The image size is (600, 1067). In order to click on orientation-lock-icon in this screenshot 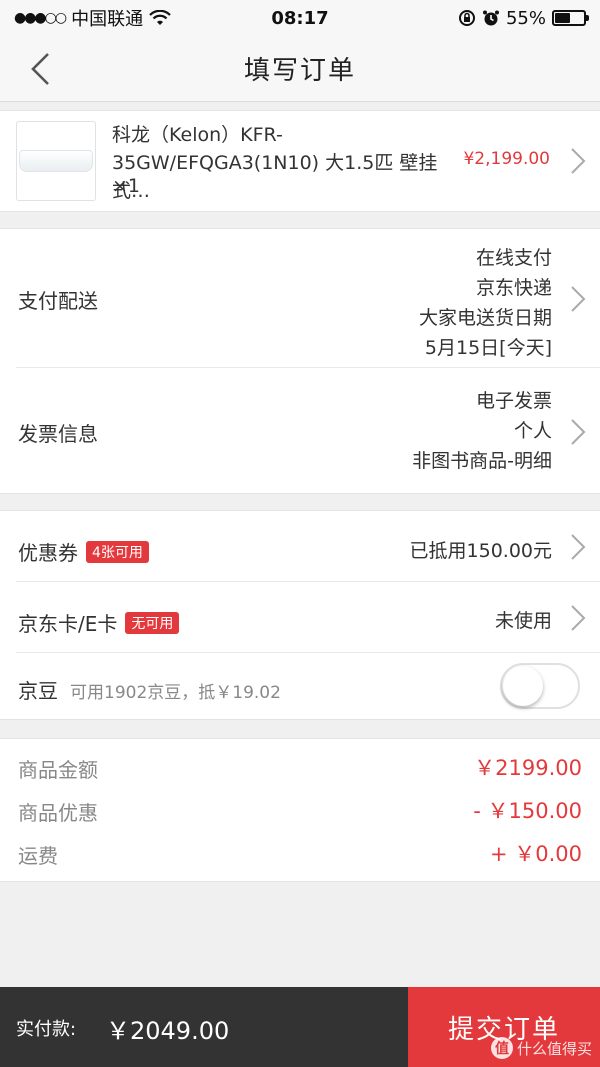, I will do `click(466, 18)`.